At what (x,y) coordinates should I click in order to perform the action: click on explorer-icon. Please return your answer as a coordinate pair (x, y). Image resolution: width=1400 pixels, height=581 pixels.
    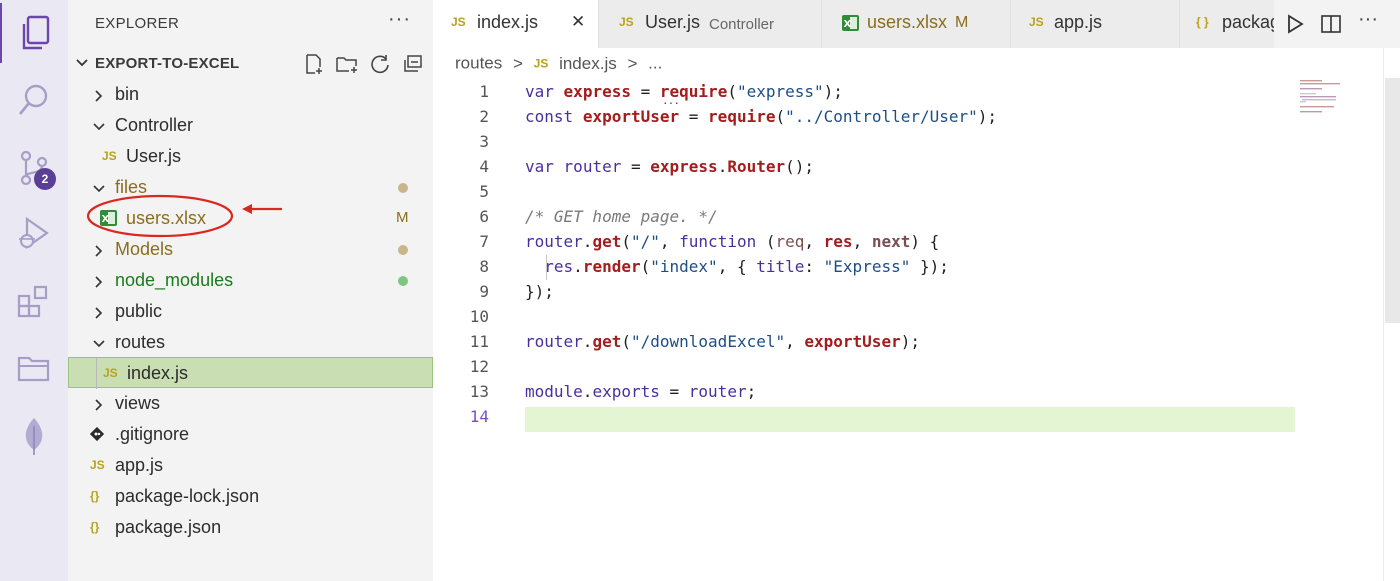
    Looking at the image, I should click on (34, 33).